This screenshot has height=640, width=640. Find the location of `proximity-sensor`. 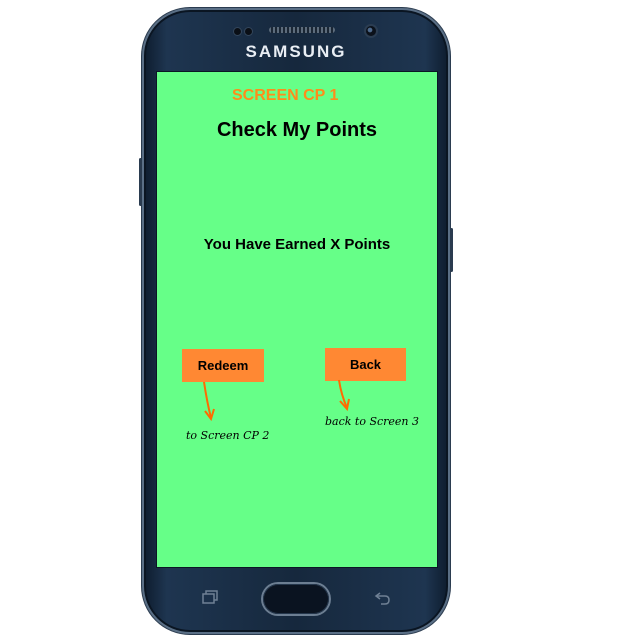

proximity-sensor is located at coordinates (237, 31).